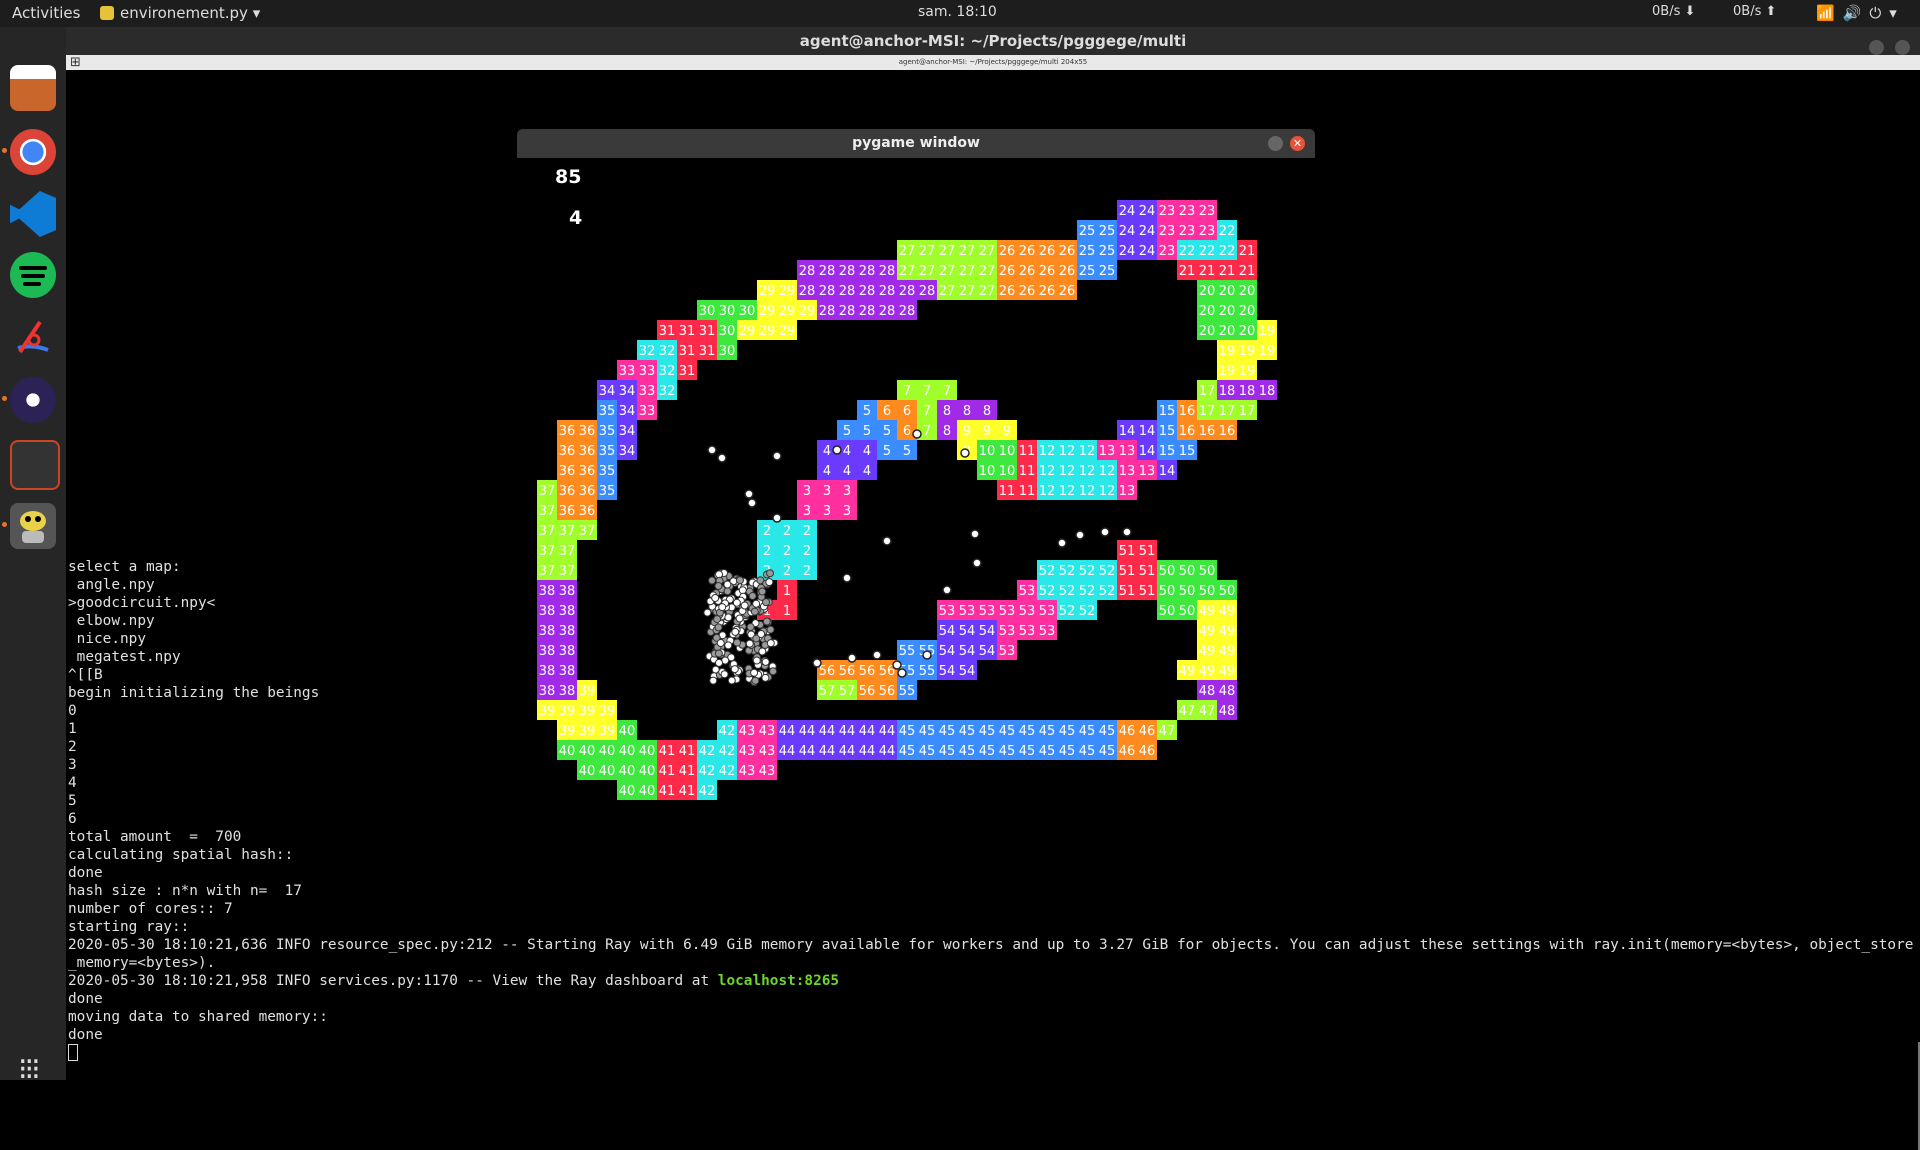  What do you see at coordinates (547, 571) in the screenshot?
I see `track-cell-label: 37` at bounding box center [547, 571].